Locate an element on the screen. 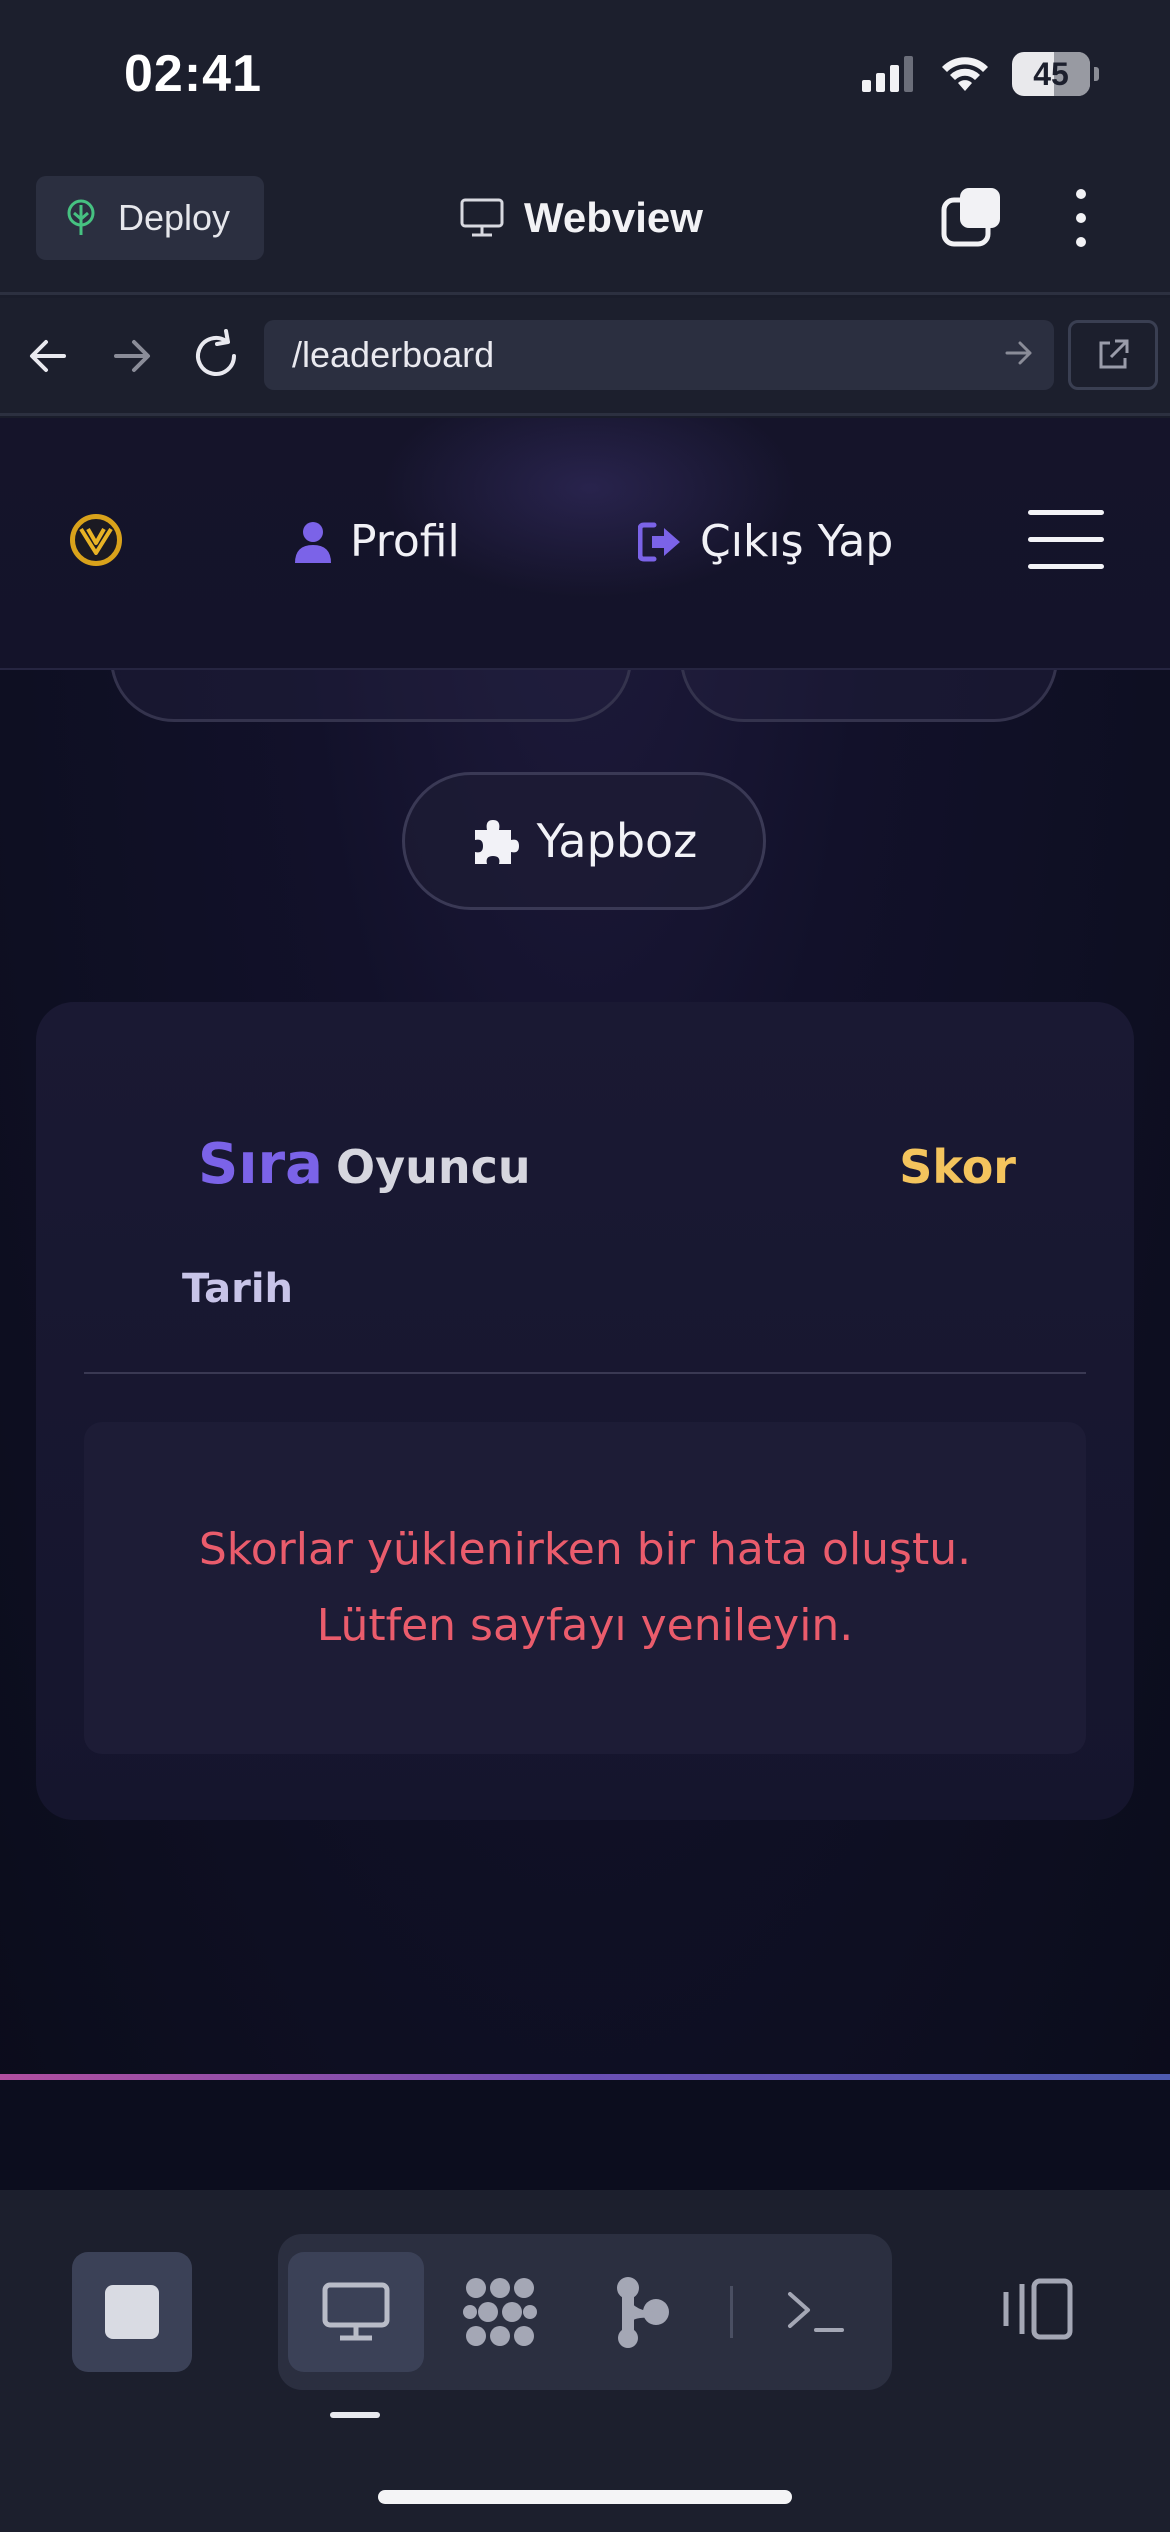  puzzle-piece-icon is located at coordinates (496, 842).